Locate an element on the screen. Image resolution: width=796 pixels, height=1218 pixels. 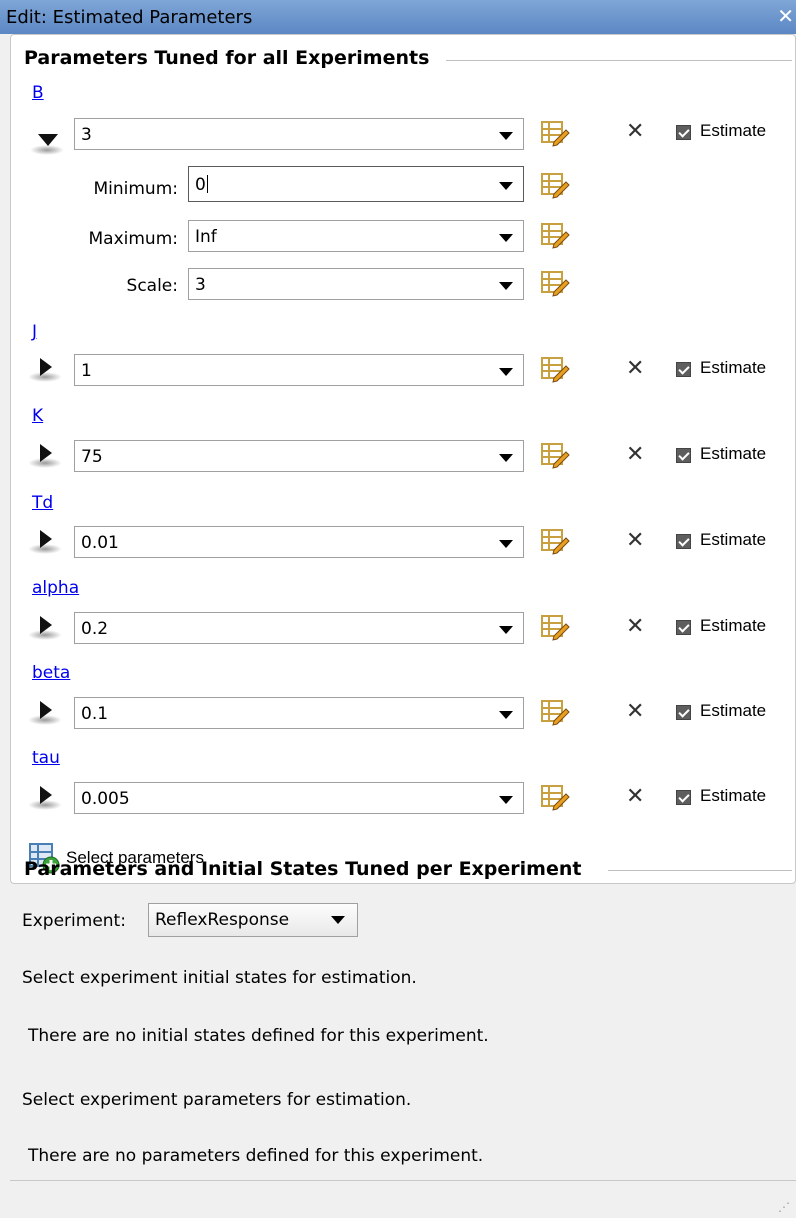
param-value-combo-td: 0.01 is located at coordinates (299, 542).